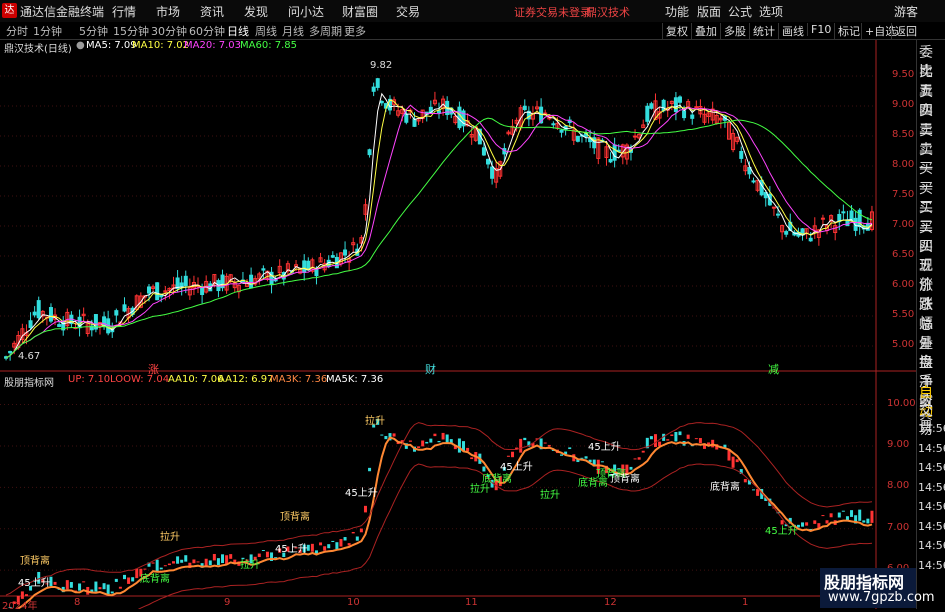 This screenshot has height=612, width=945. I want to click on marker-jian: 减, so click(773, 369).